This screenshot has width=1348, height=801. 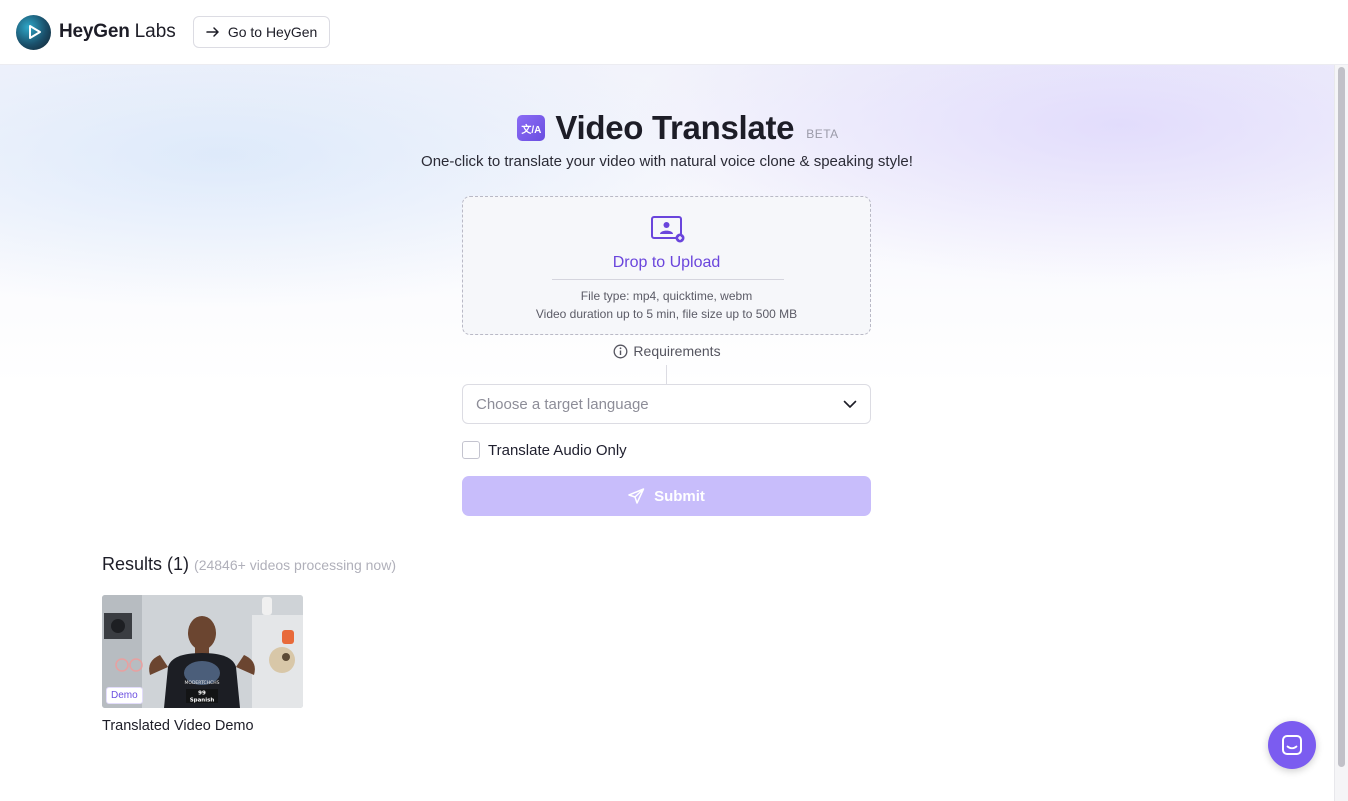 What do you see at coordinates (666, 262) in the screenshot?
I see `drop-to-upload-label: Drop to Upload` at bounding box center [666, 262].